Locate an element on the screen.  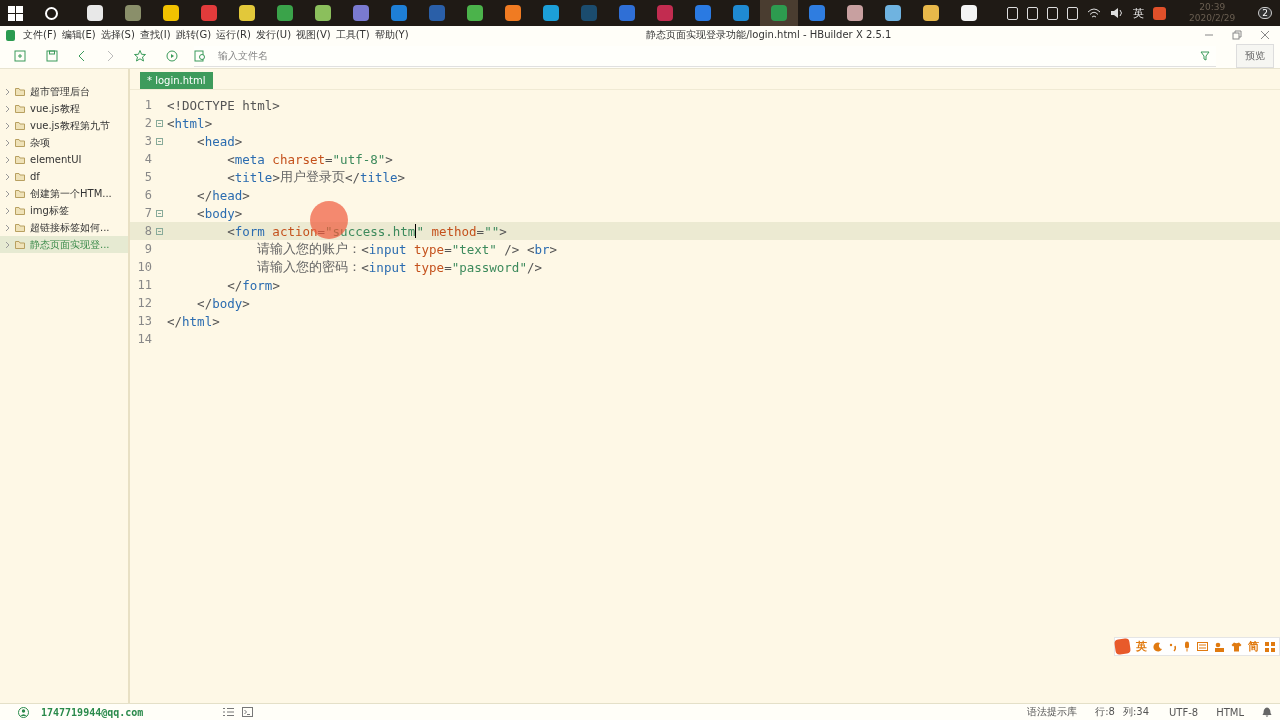
list-icon is located at coordinates (229, 712).